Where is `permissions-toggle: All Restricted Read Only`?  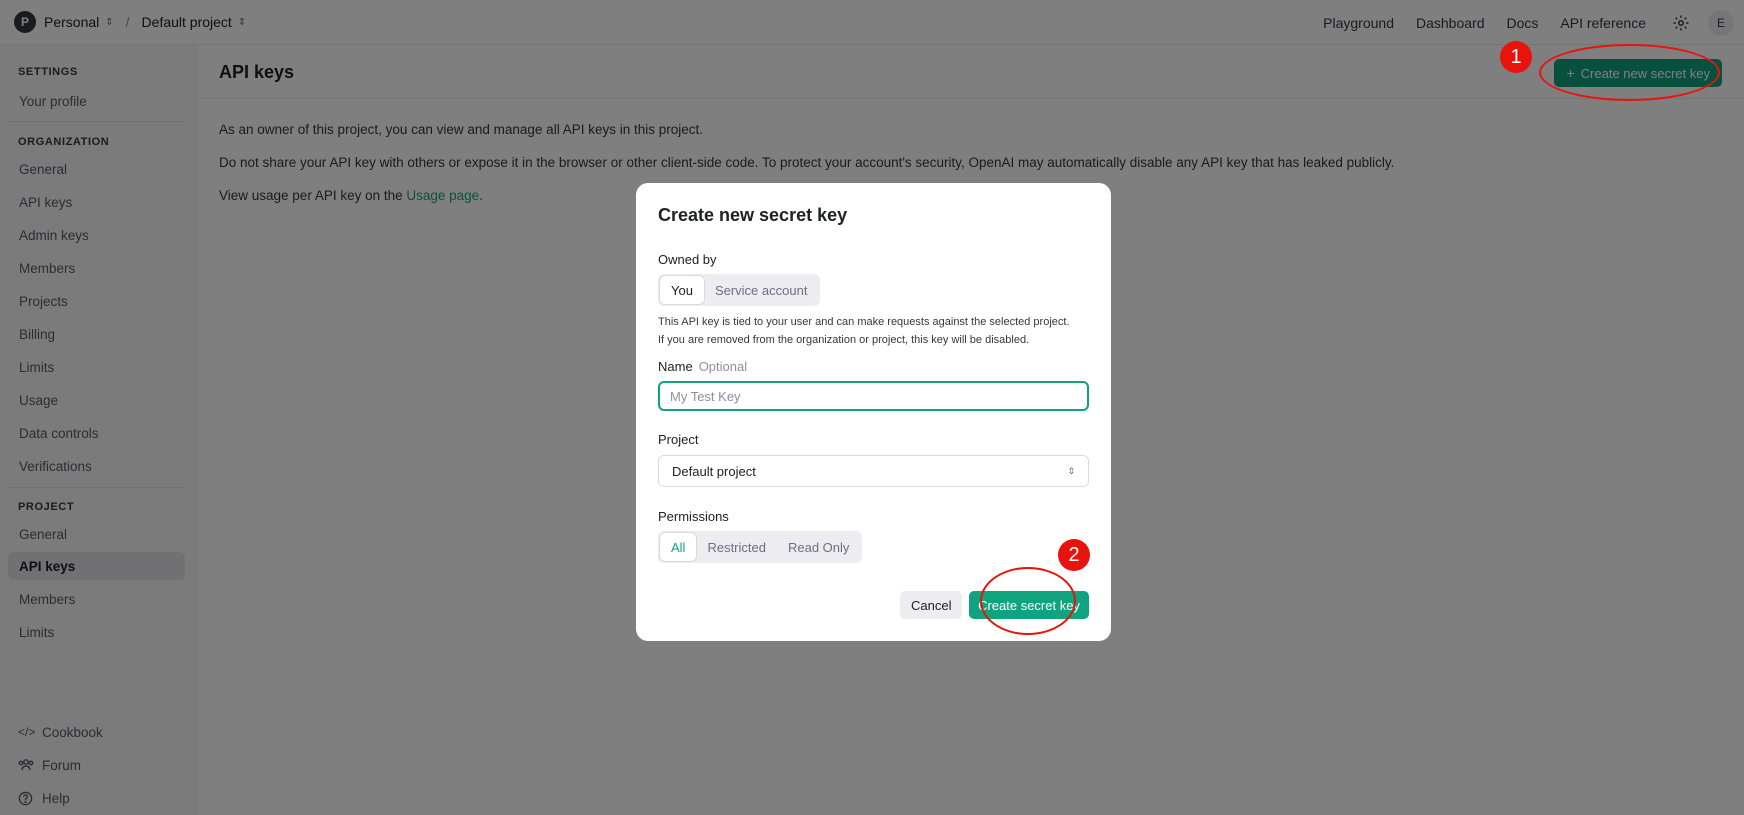
permissions-toggle: All Restricted Read Only is located at coordinates (760, 547).